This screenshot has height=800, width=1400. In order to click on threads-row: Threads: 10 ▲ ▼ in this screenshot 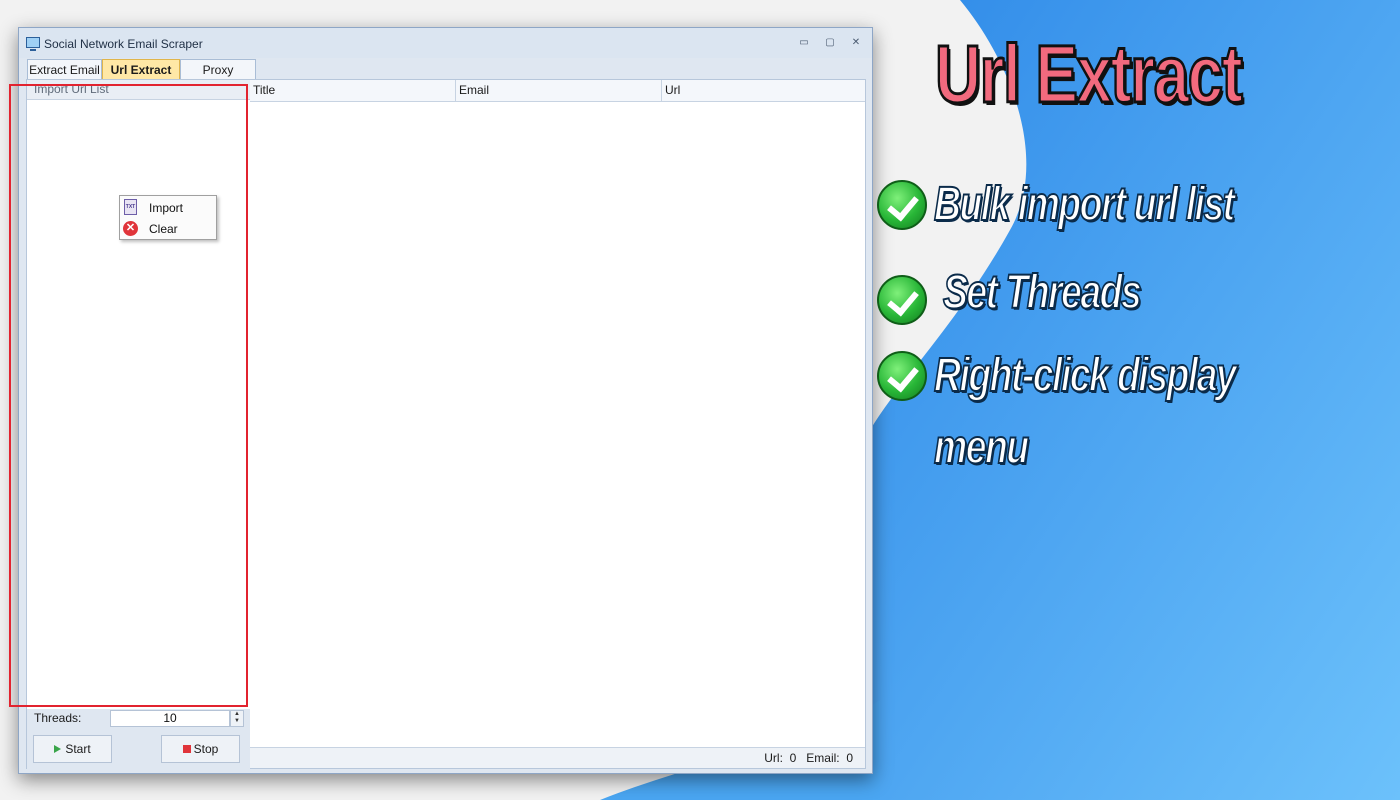, I will do `click(138, 719)`.